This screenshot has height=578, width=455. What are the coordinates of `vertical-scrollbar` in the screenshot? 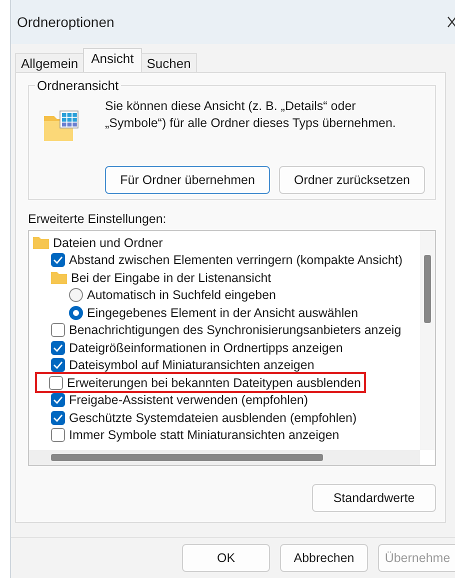 It's located at (427, 340).